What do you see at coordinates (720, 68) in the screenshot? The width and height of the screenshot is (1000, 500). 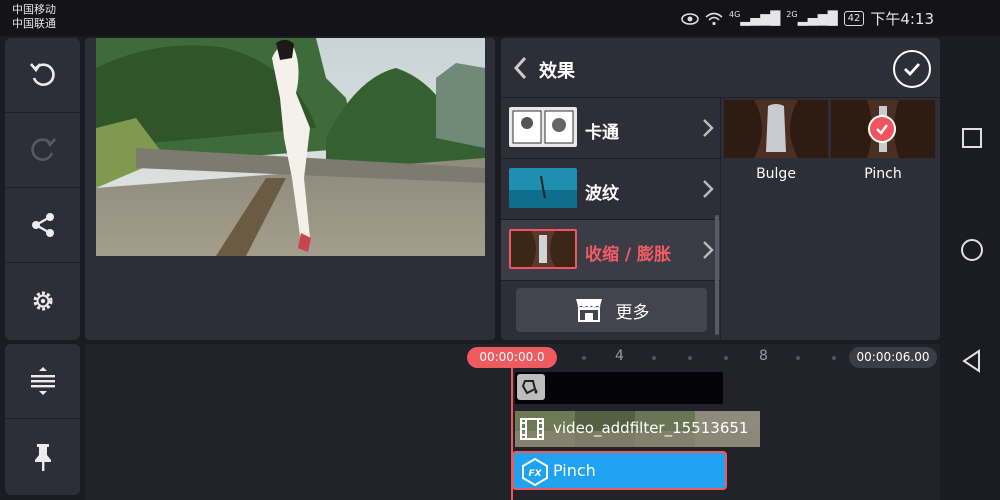 I see `effects-header: 效果` at bounding box center [720, 68].